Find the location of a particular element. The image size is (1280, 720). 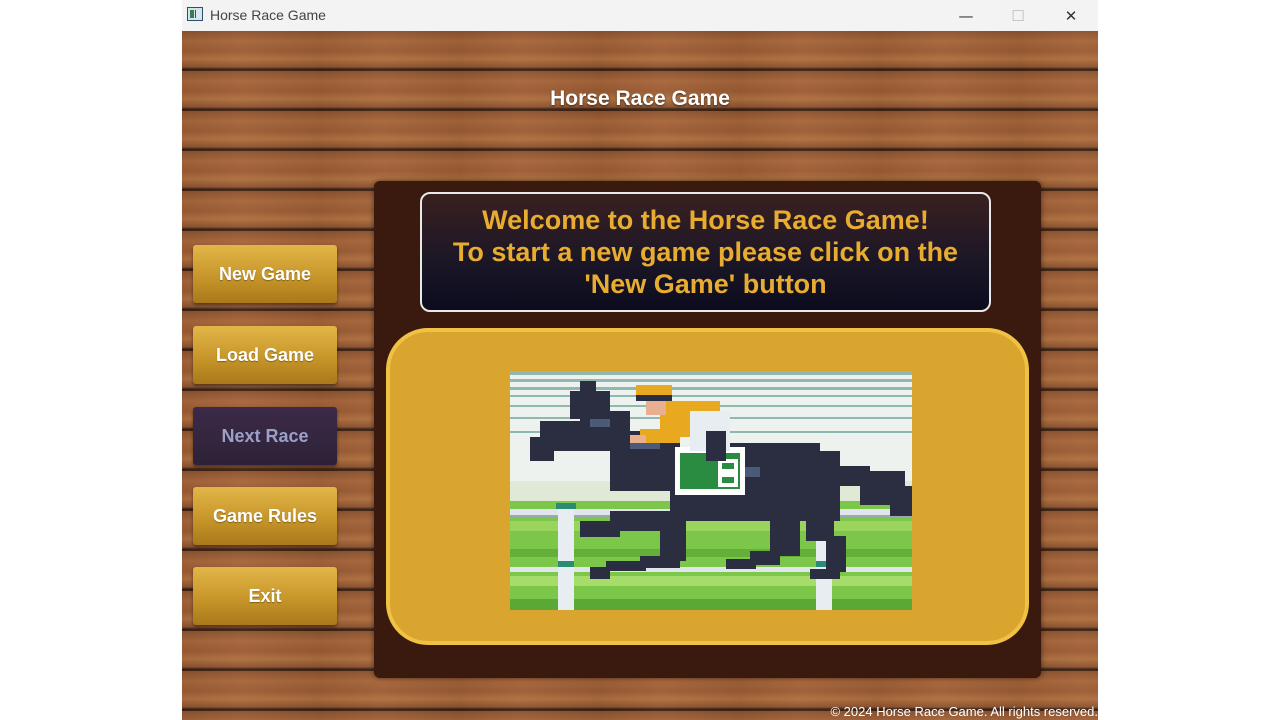

welcome-line: 'New Game' button is located at coordinates (705, 284).